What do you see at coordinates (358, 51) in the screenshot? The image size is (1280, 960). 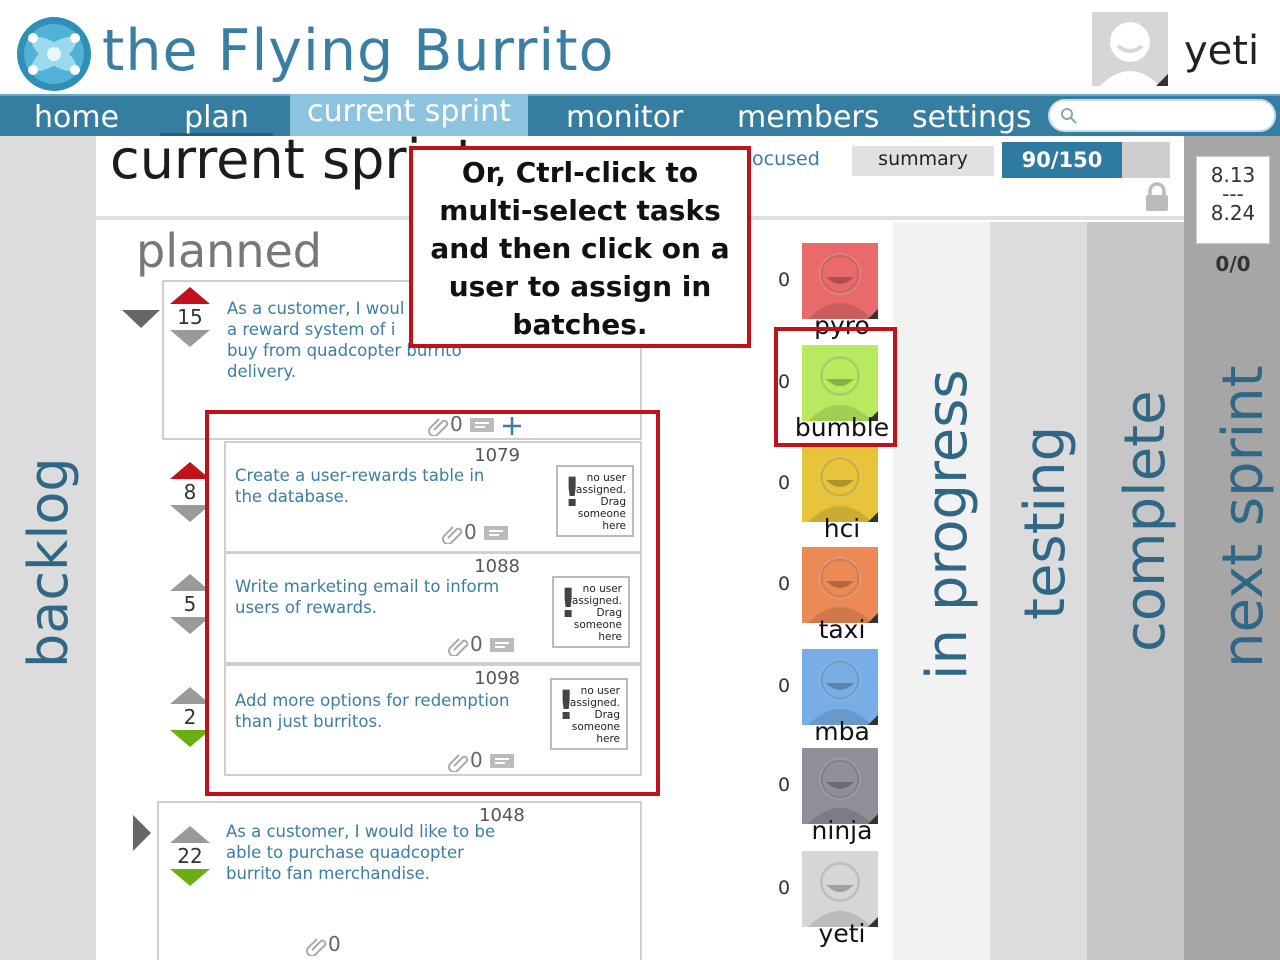 I see `app-title: the Flying Burrito` at bounding box center [358, 51].